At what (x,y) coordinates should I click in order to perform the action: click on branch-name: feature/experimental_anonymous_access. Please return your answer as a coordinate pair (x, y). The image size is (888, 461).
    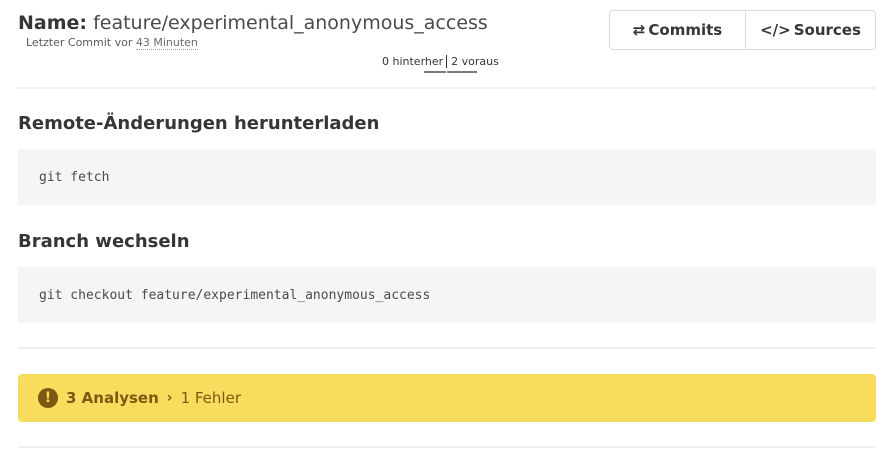
    Looking at the image, I should click on (290, 23).